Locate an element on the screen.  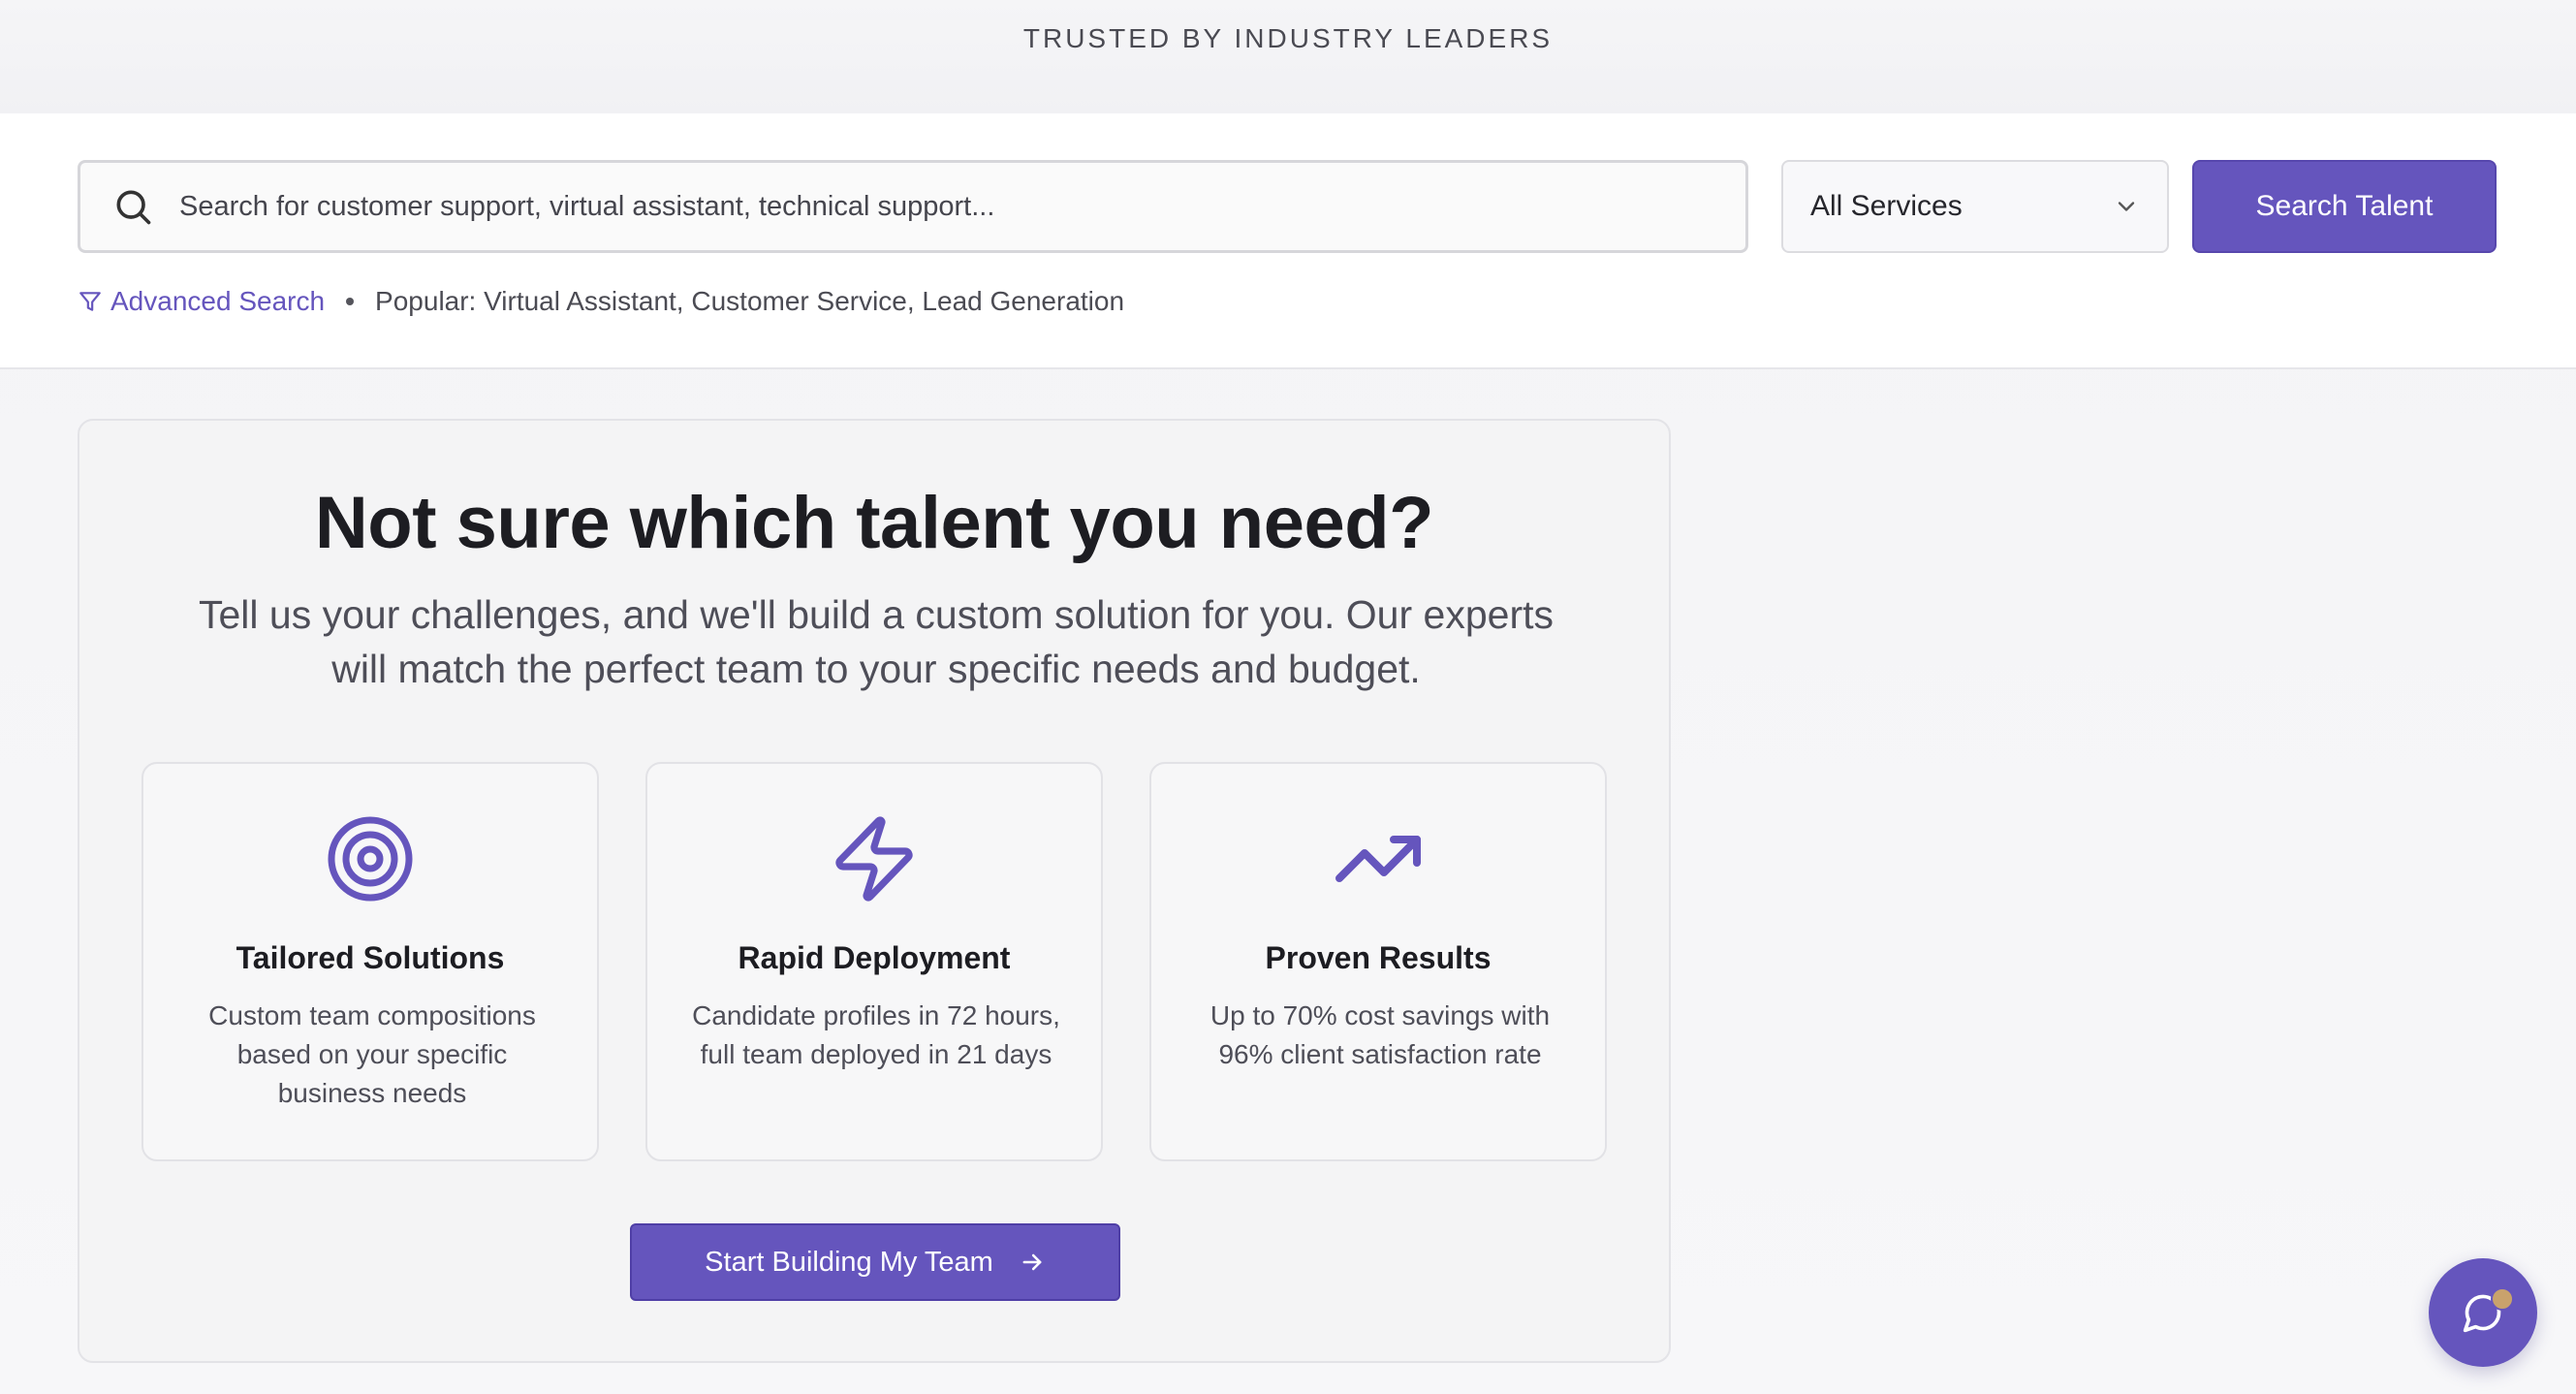
notification-dot is located at coordinates (2502, 1299).